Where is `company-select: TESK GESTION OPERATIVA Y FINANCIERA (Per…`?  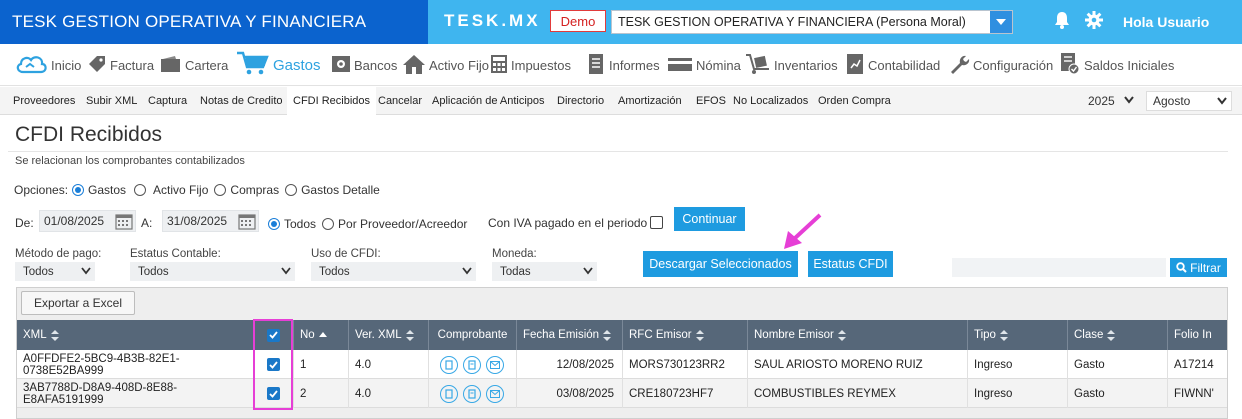 company-select: TESK GESTION OPERATIVA Y FINANCIERA (Per… is located at coordinates (812, 22).